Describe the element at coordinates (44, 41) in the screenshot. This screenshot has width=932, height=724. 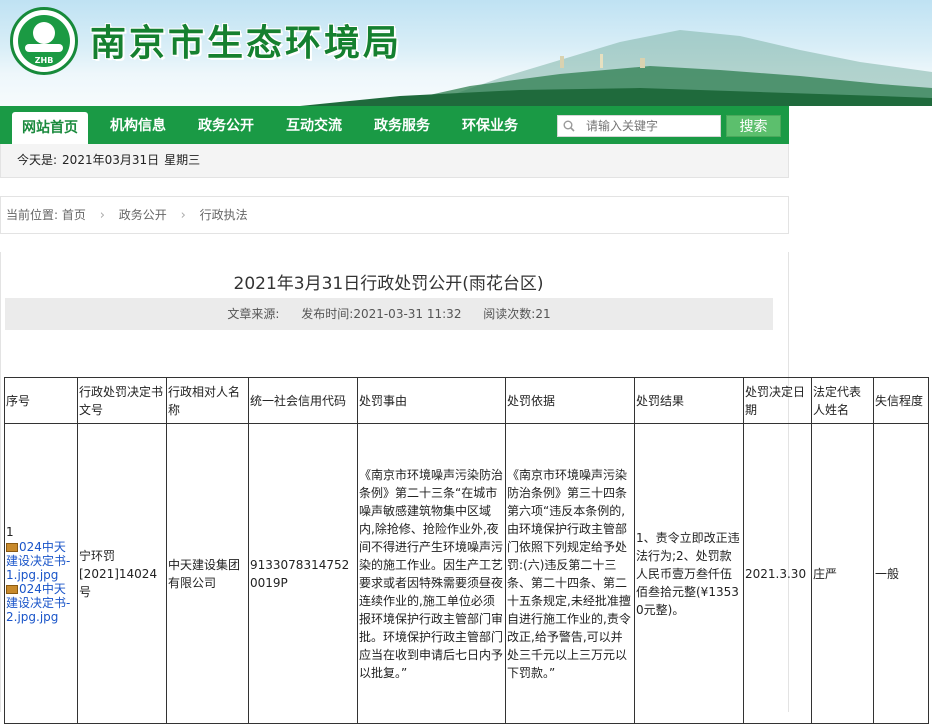
I see `site-logo: ZHB` at that location.